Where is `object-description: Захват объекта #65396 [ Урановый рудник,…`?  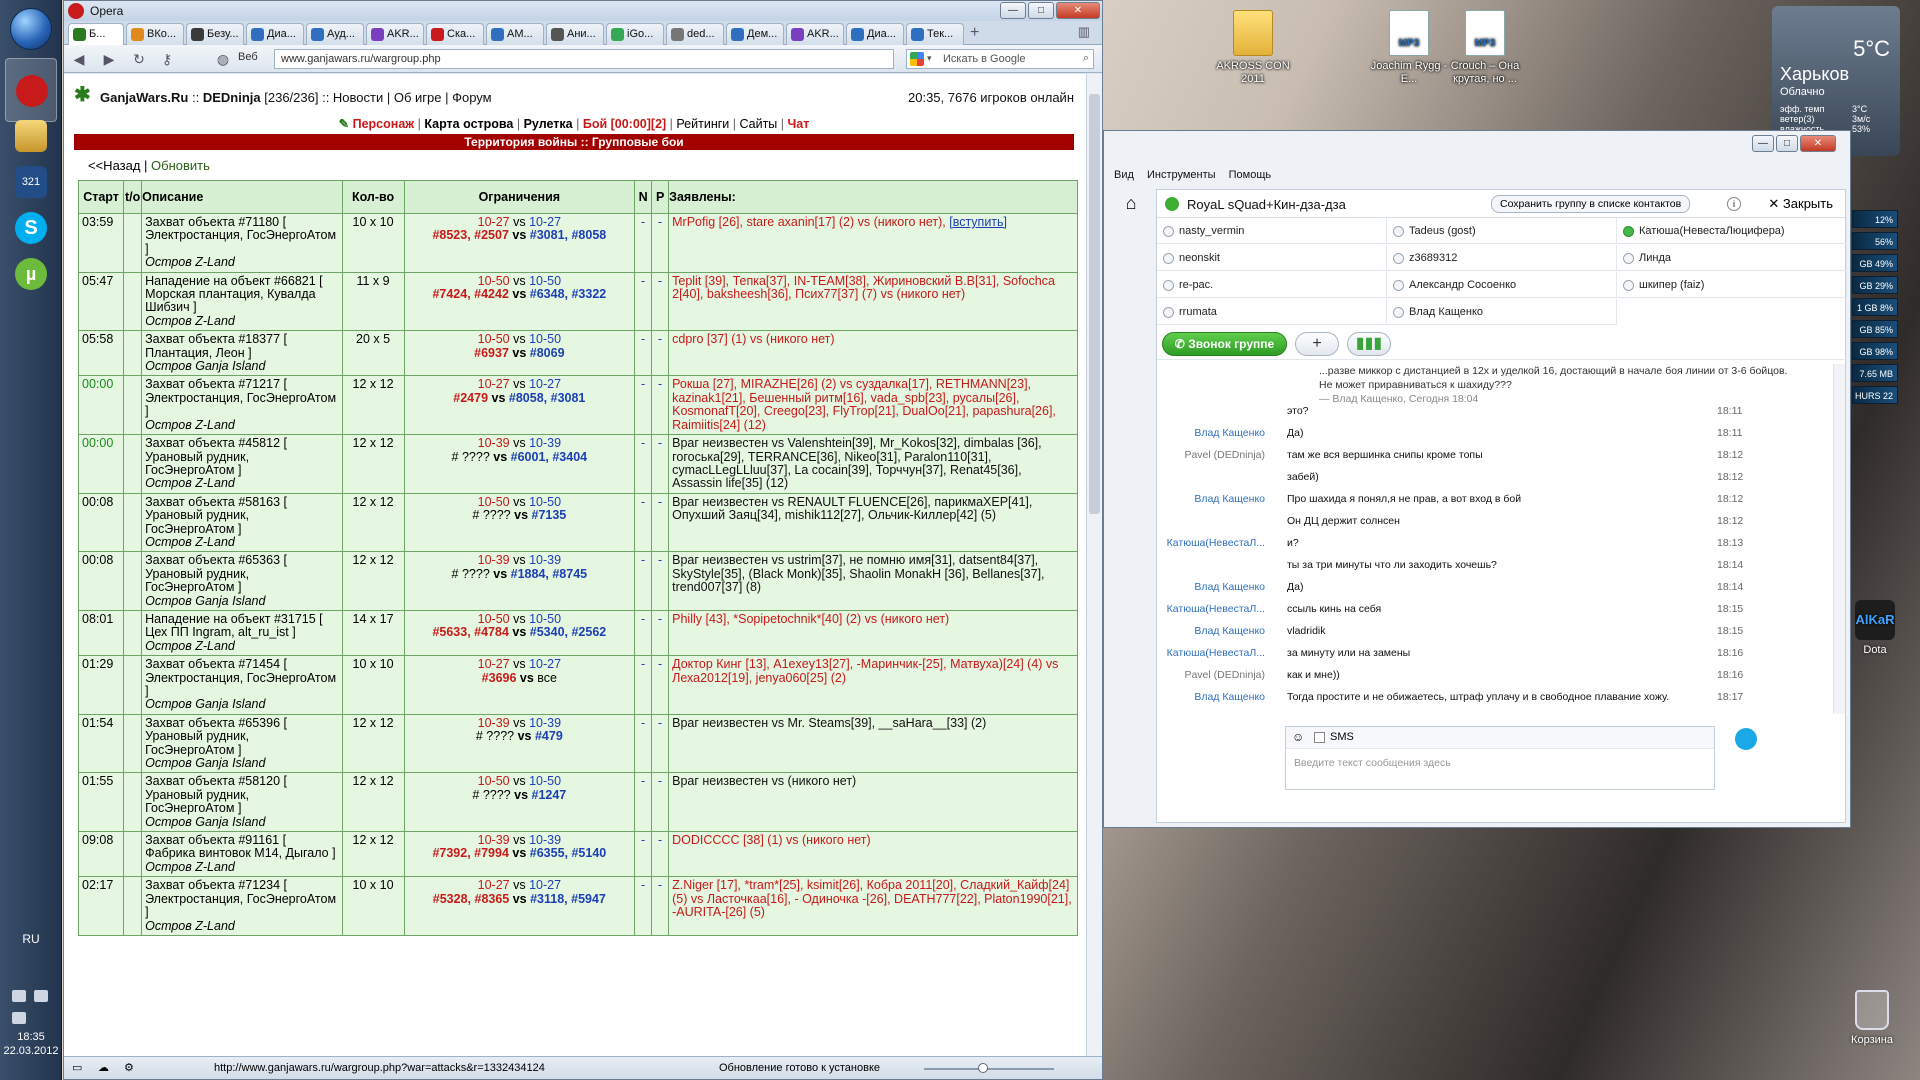
object-description: Захват объекта #65396 [ Урановый рудник,… is located at coordinates (241, 736).